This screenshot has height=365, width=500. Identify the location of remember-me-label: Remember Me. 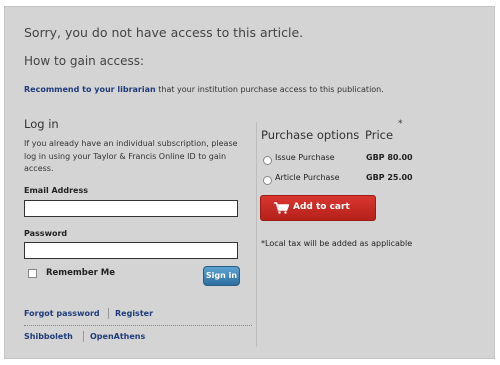
(81, 273).